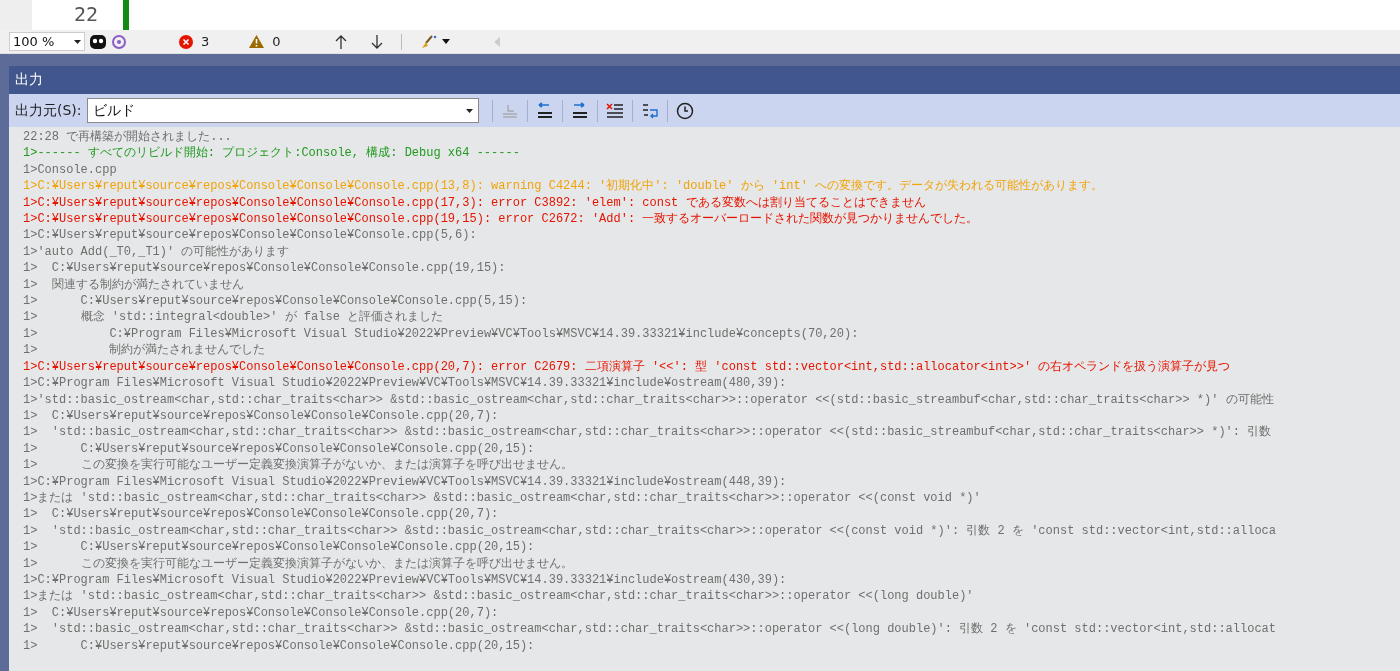  Describe the element at coordinates (29, 80) in the screenshot. I see `panel-title: 出力` at that location.